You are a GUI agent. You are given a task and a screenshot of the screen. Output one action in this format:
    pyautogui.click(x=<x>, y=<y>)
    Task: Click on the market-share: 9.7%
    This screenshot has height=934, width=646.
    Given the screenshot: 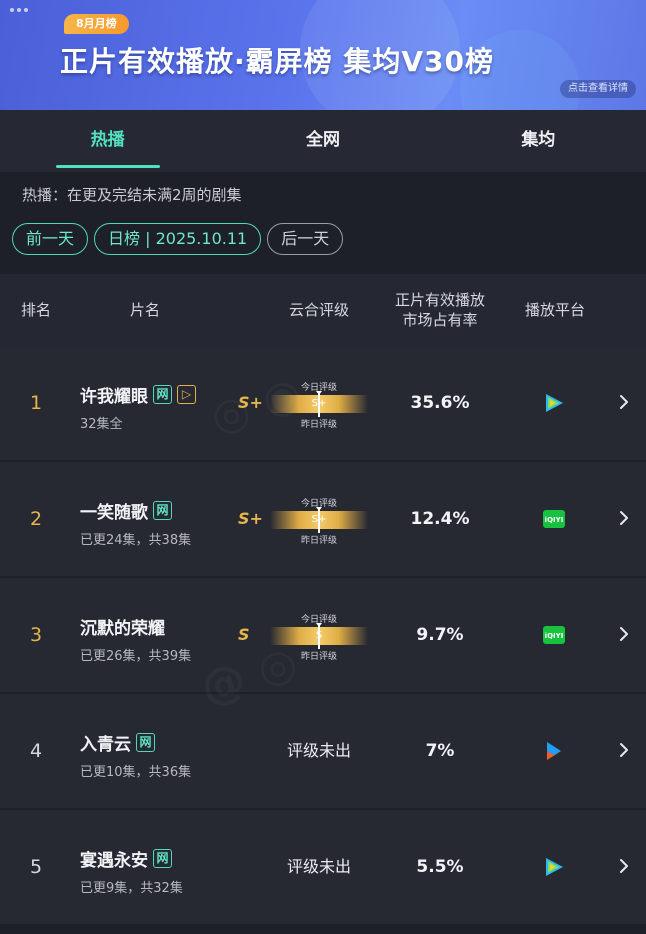 What is the action you would take?
    pyautogui.click(x=440, y=635)
    